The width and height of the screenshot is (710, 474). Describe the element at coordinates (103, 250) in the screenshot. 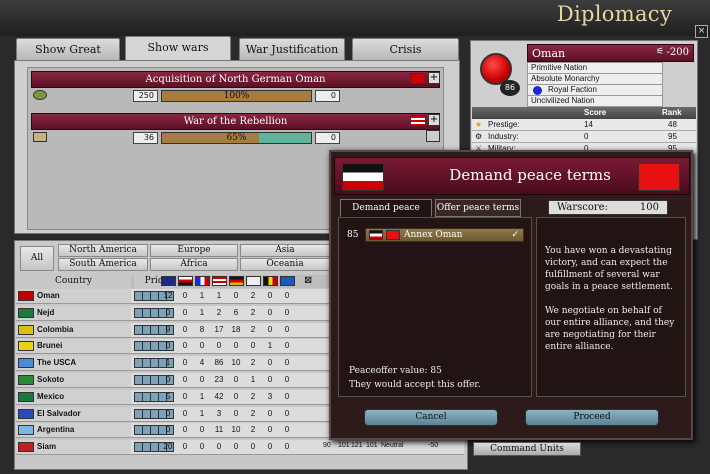

I see `region-north-america: North America` at that location.